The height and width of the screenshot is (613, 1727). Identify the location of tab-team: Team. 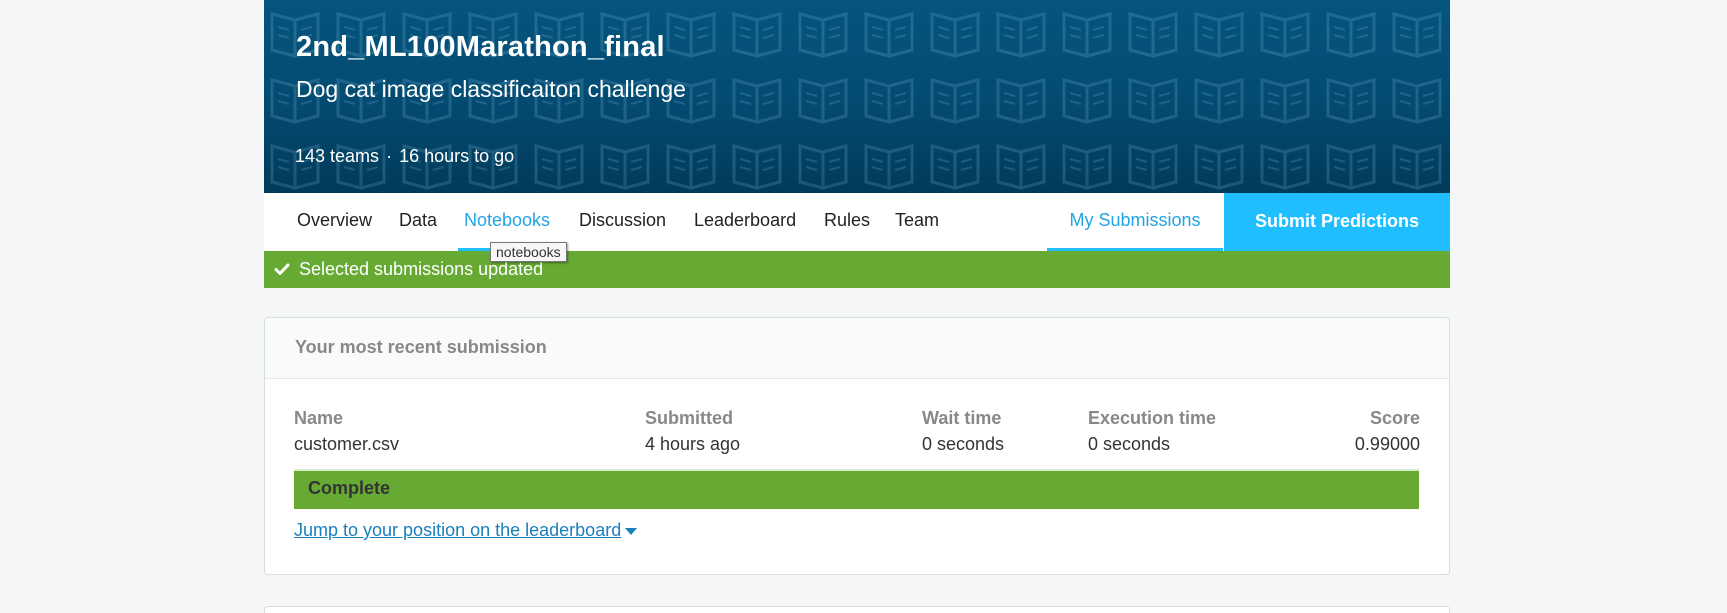
(917, 222).